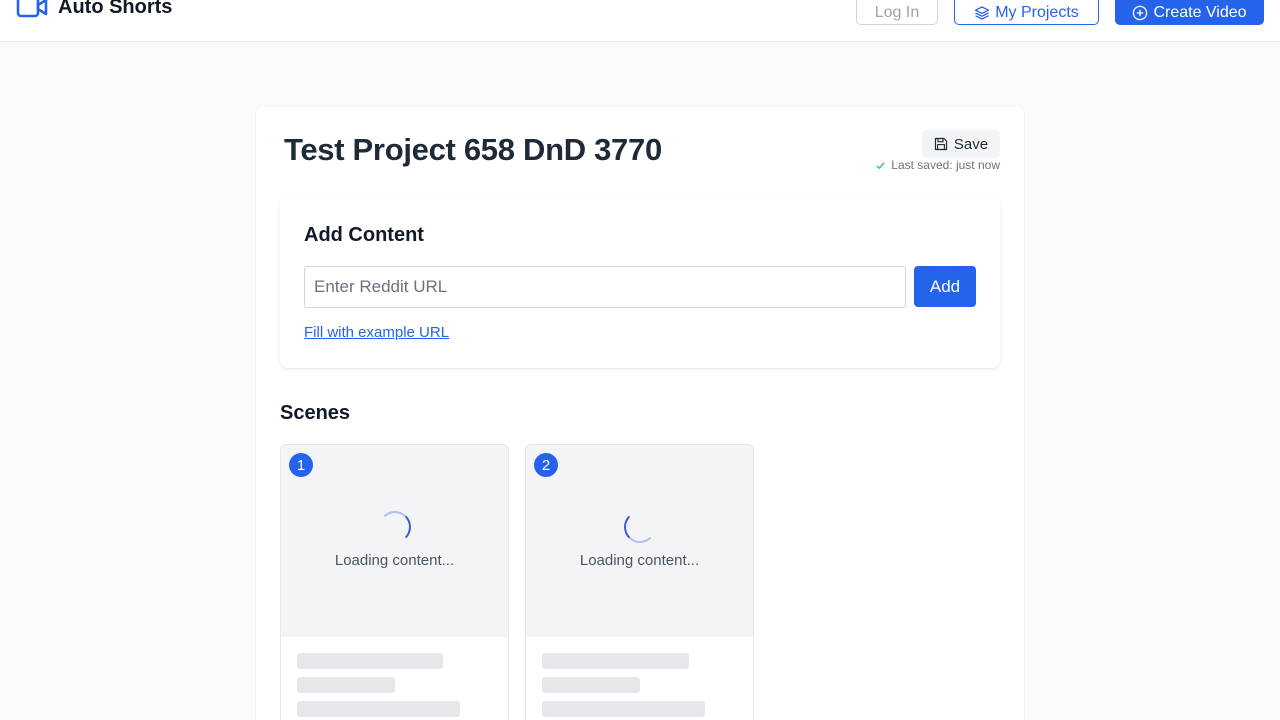 This screenshot has width=1280, height=720. Describe the element at coordinates (32, 9) in the screenshot. I see `video-camera-icon` at that location.